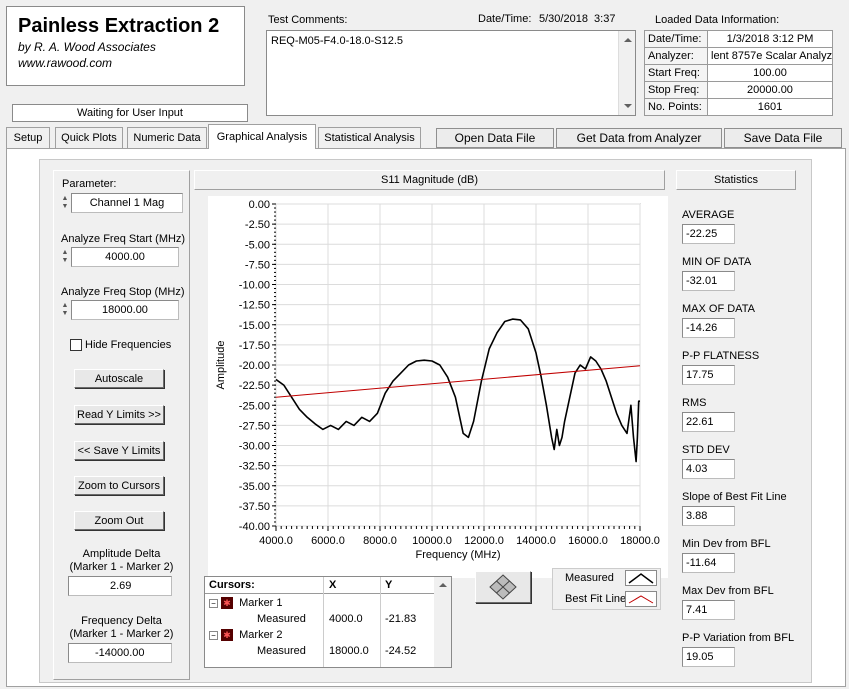 The image size is (849, 689). What do you see at coordinates (28, 137) in the screenshot?
I see `tab-setup: Setup` at bounding box center [28, 137].